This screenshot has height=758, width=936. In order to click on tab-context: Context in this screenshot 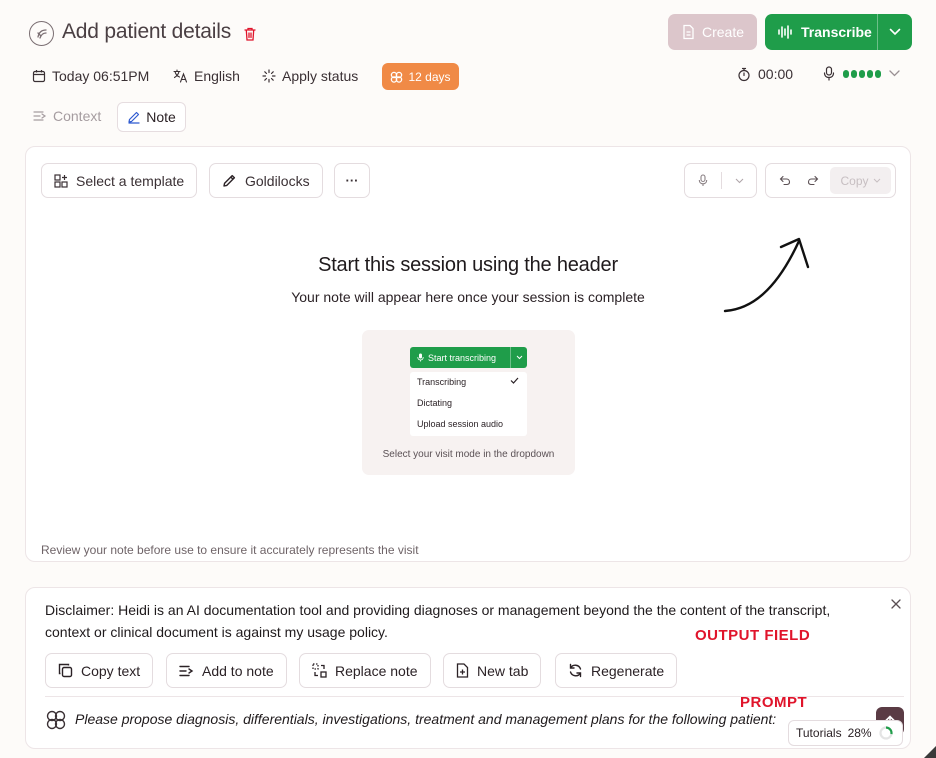, I will do `click(67, 116)`.